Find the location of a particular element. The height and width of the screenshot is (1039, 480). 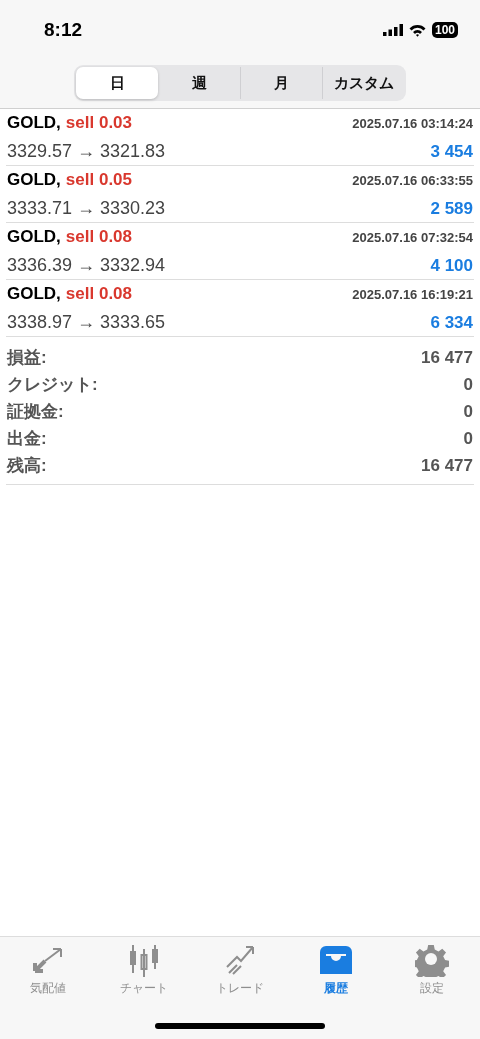

wifi-icon is located at coordinates (417, 30).